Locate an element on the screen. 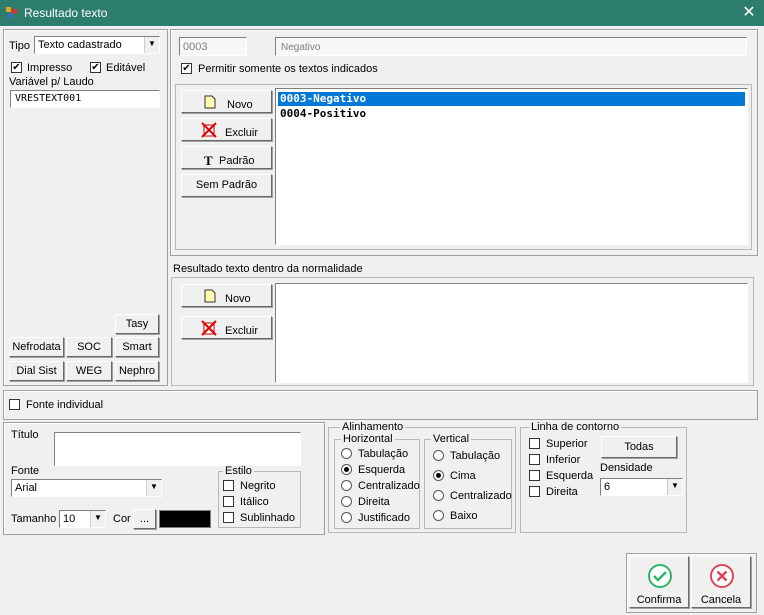 The image size is (764, 615). fonte-individual-label: Fonte individual is located at coordinates (65, 405).